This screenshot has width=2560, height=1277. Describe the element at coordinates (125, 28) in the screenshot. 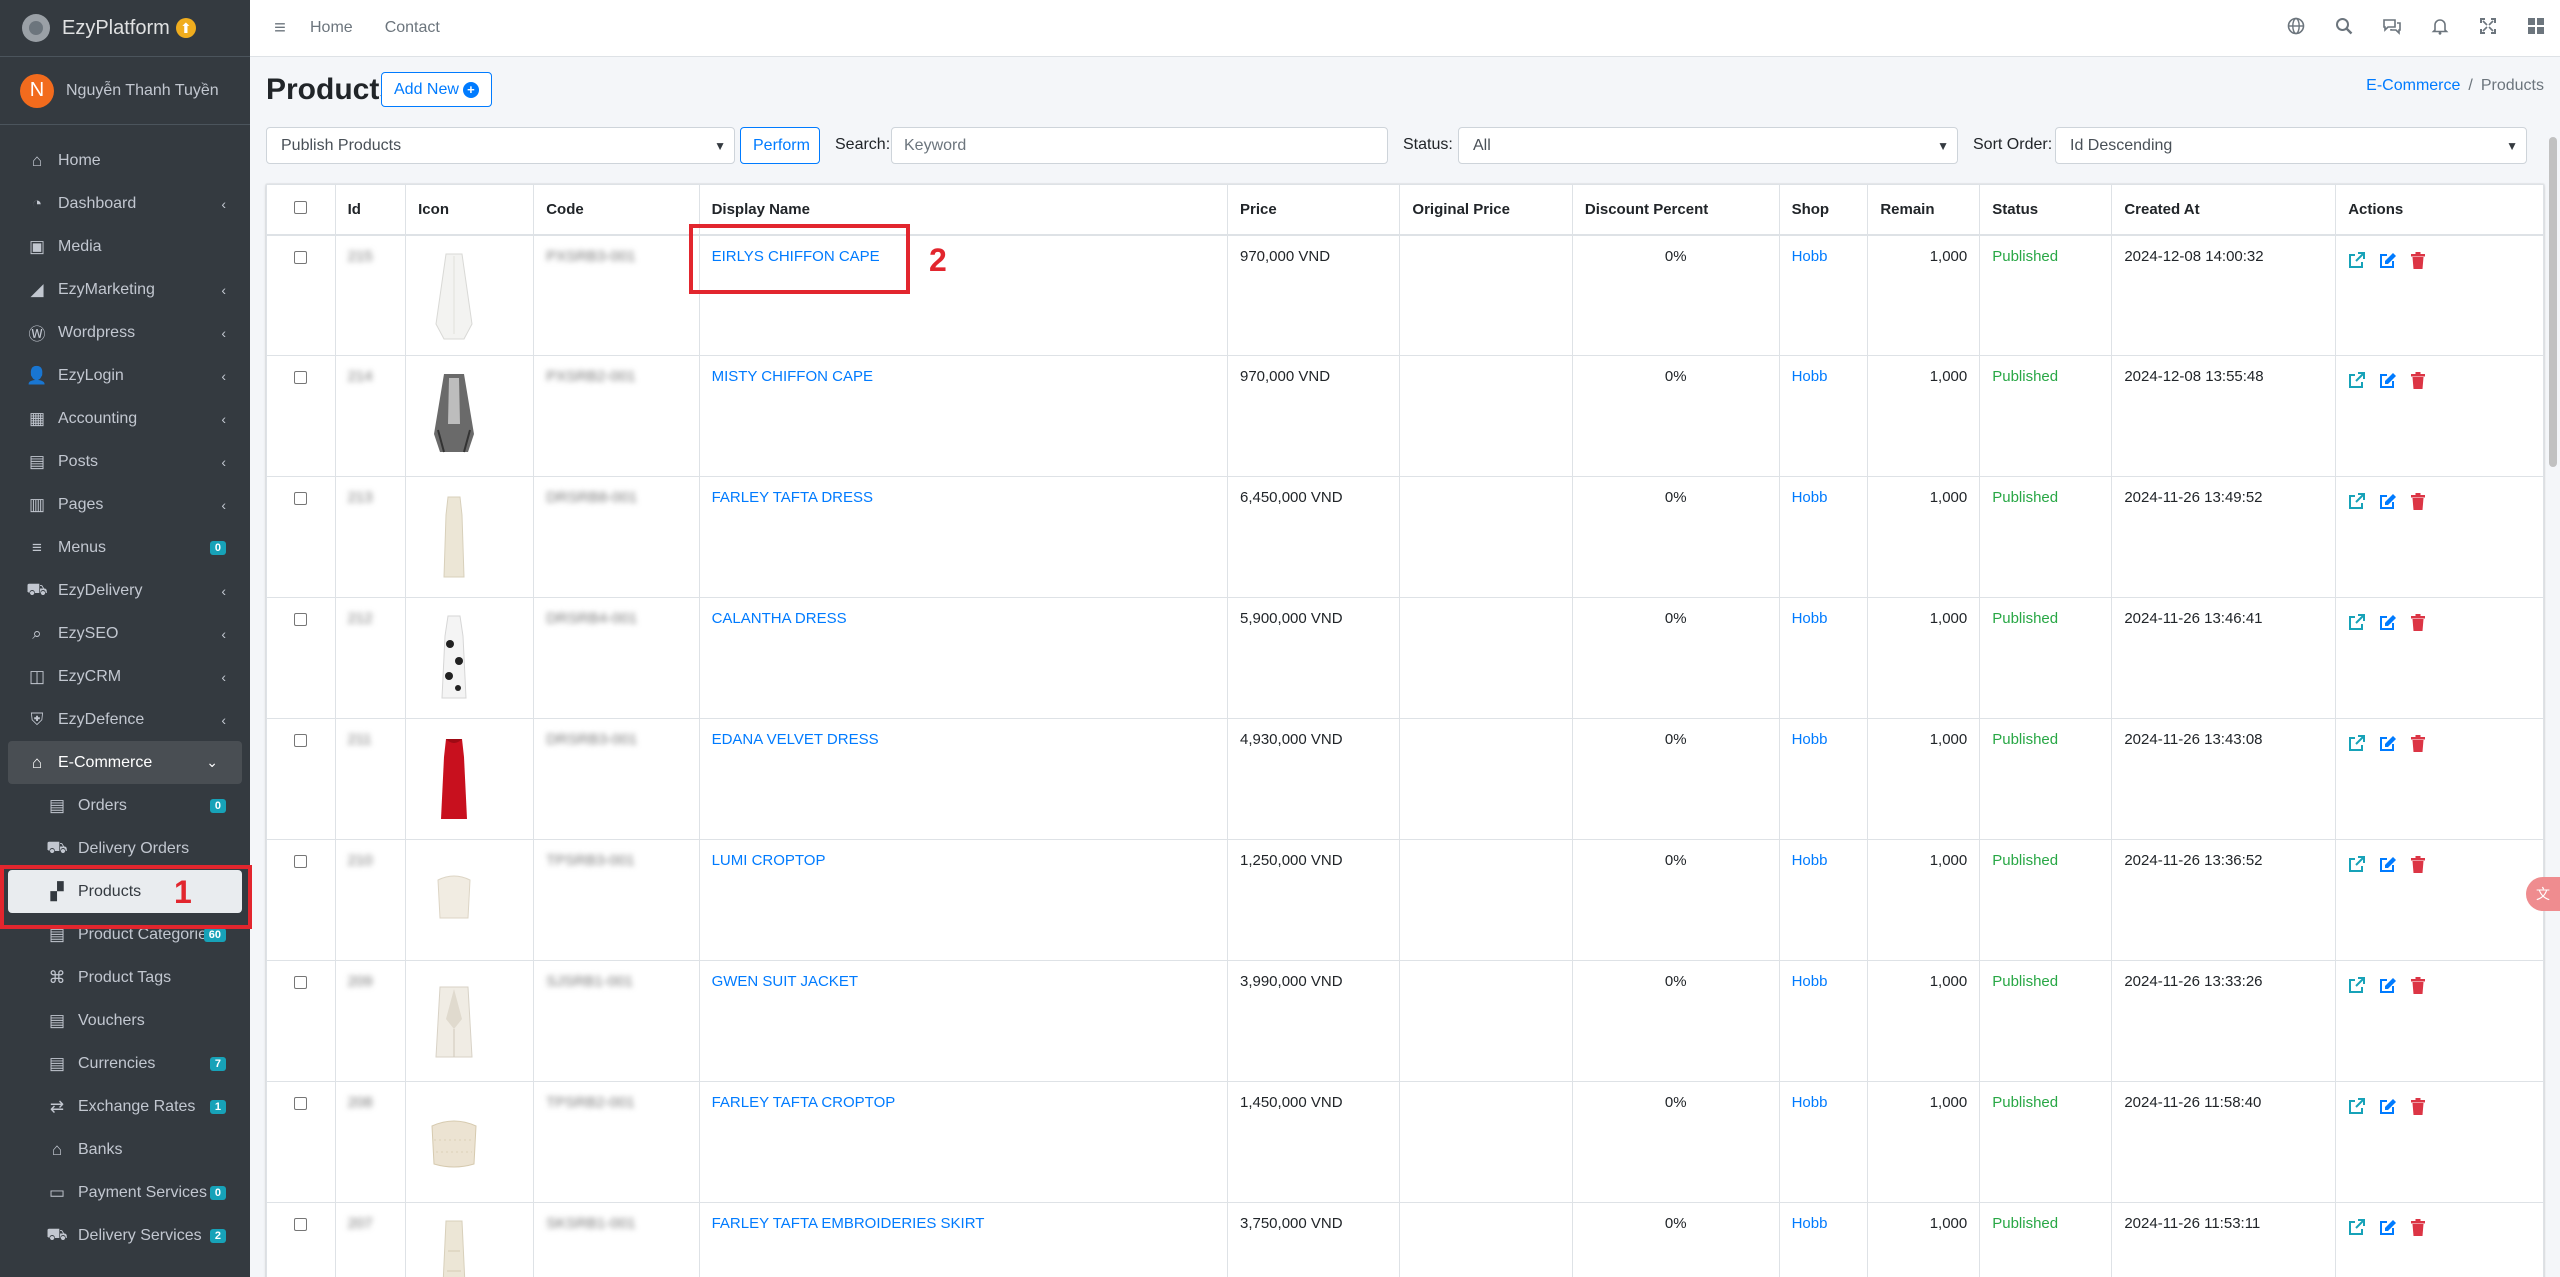

I see `brand: EzyPlatform ⬆` at that location.